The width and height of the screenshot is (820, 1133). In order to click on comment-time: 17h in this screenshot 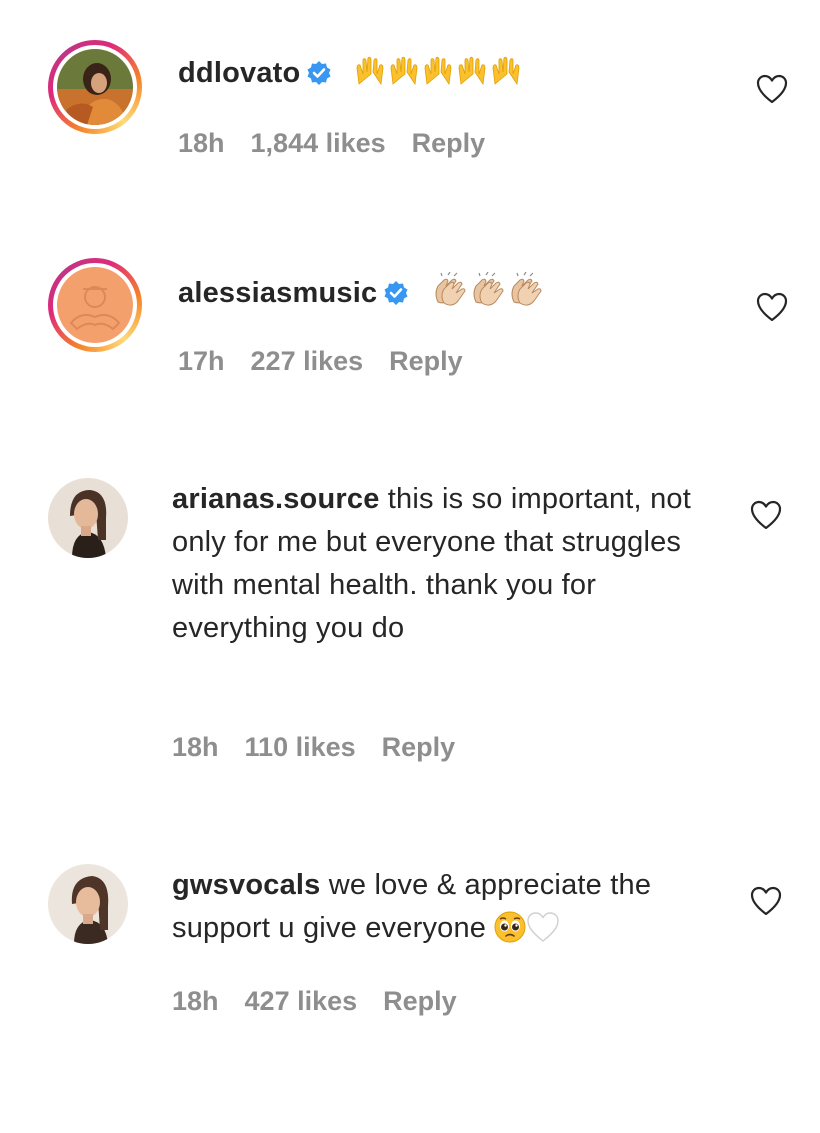, I will do `click(201, 361)`.